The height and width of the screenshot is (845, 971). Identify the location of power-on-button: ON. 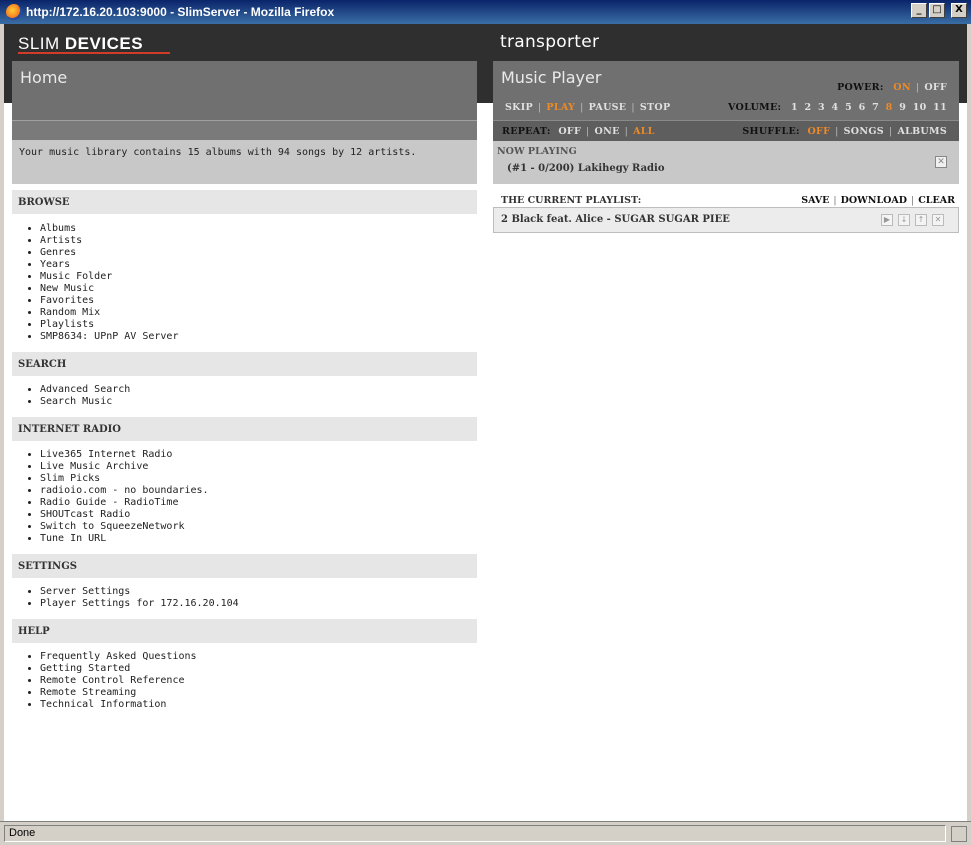
(902, 87).